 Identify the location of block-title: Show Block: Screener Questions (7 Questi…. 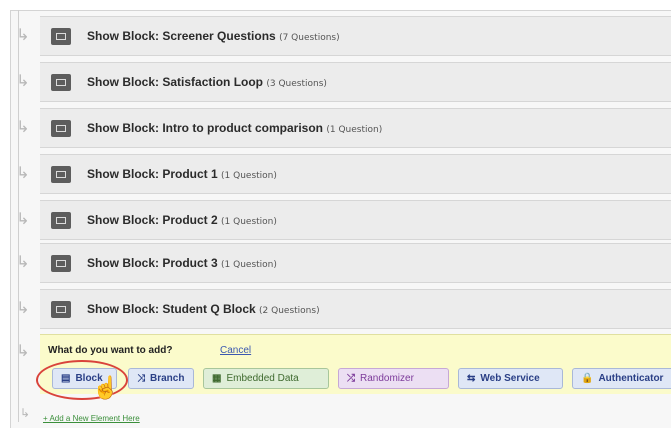
(213, 36).